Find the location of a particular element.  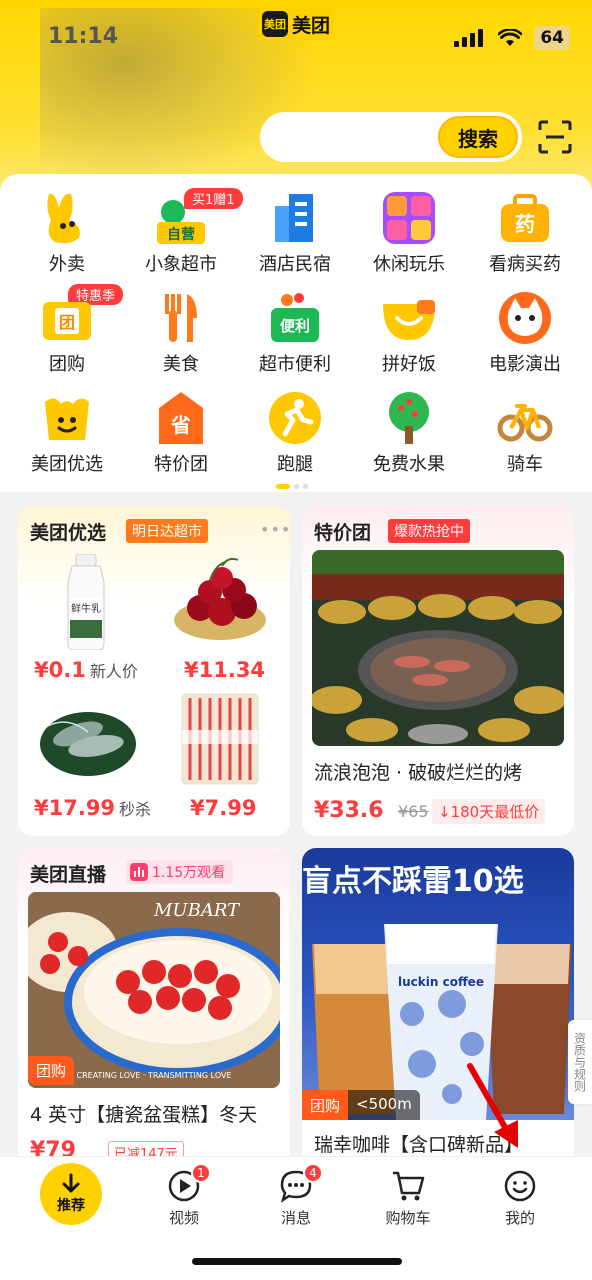

video-icon: 1 is located at coordinates (189, 1183).